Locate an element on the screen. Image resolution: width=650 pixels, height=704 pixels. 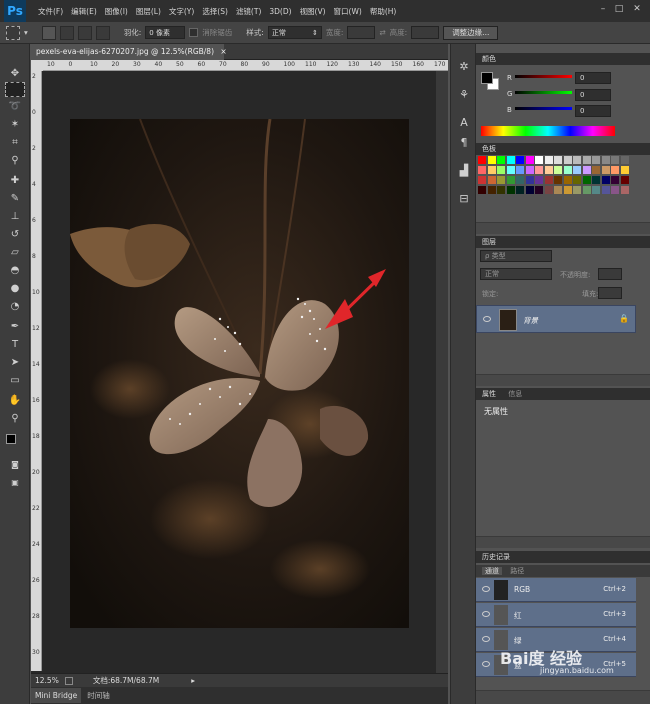
r-slider is located at coordinates (543, 76).